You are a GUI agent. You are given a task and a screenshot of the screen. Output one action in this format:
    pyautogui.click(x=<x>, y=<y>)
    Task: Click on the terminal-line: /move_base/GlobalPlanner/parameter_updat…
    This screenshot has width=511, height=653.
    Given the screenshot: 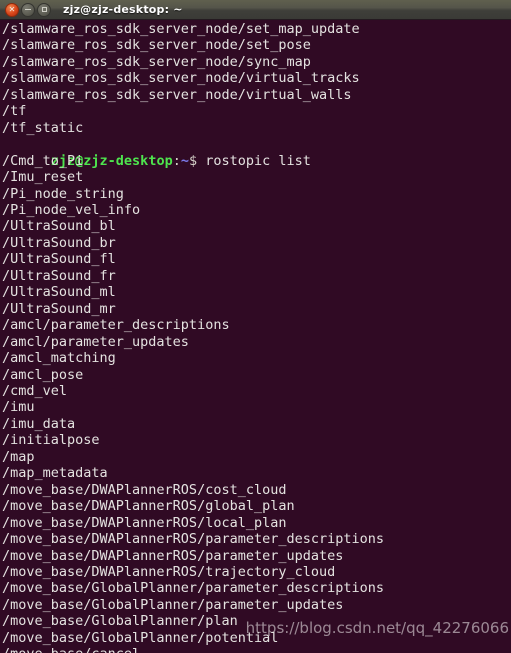 What is the action you would take?
    pyautogui.click(x=173, y=604)
    